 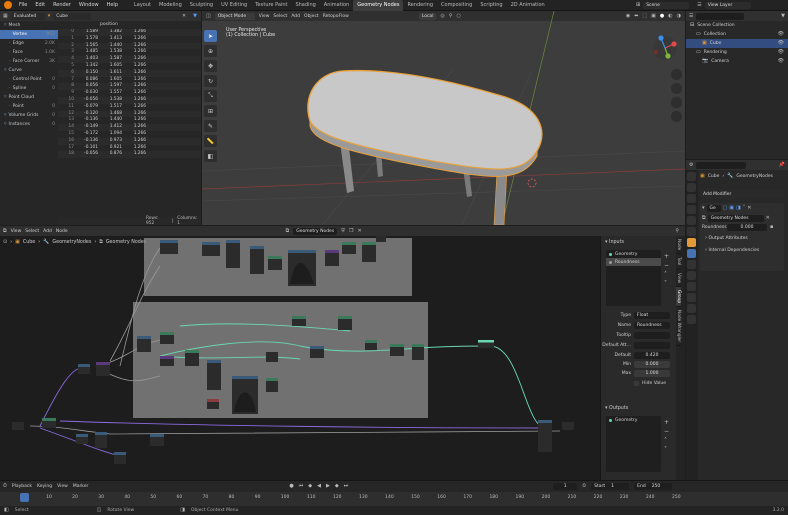 I want to click on view-layer-tab-icon, so click(x=691, y=209).